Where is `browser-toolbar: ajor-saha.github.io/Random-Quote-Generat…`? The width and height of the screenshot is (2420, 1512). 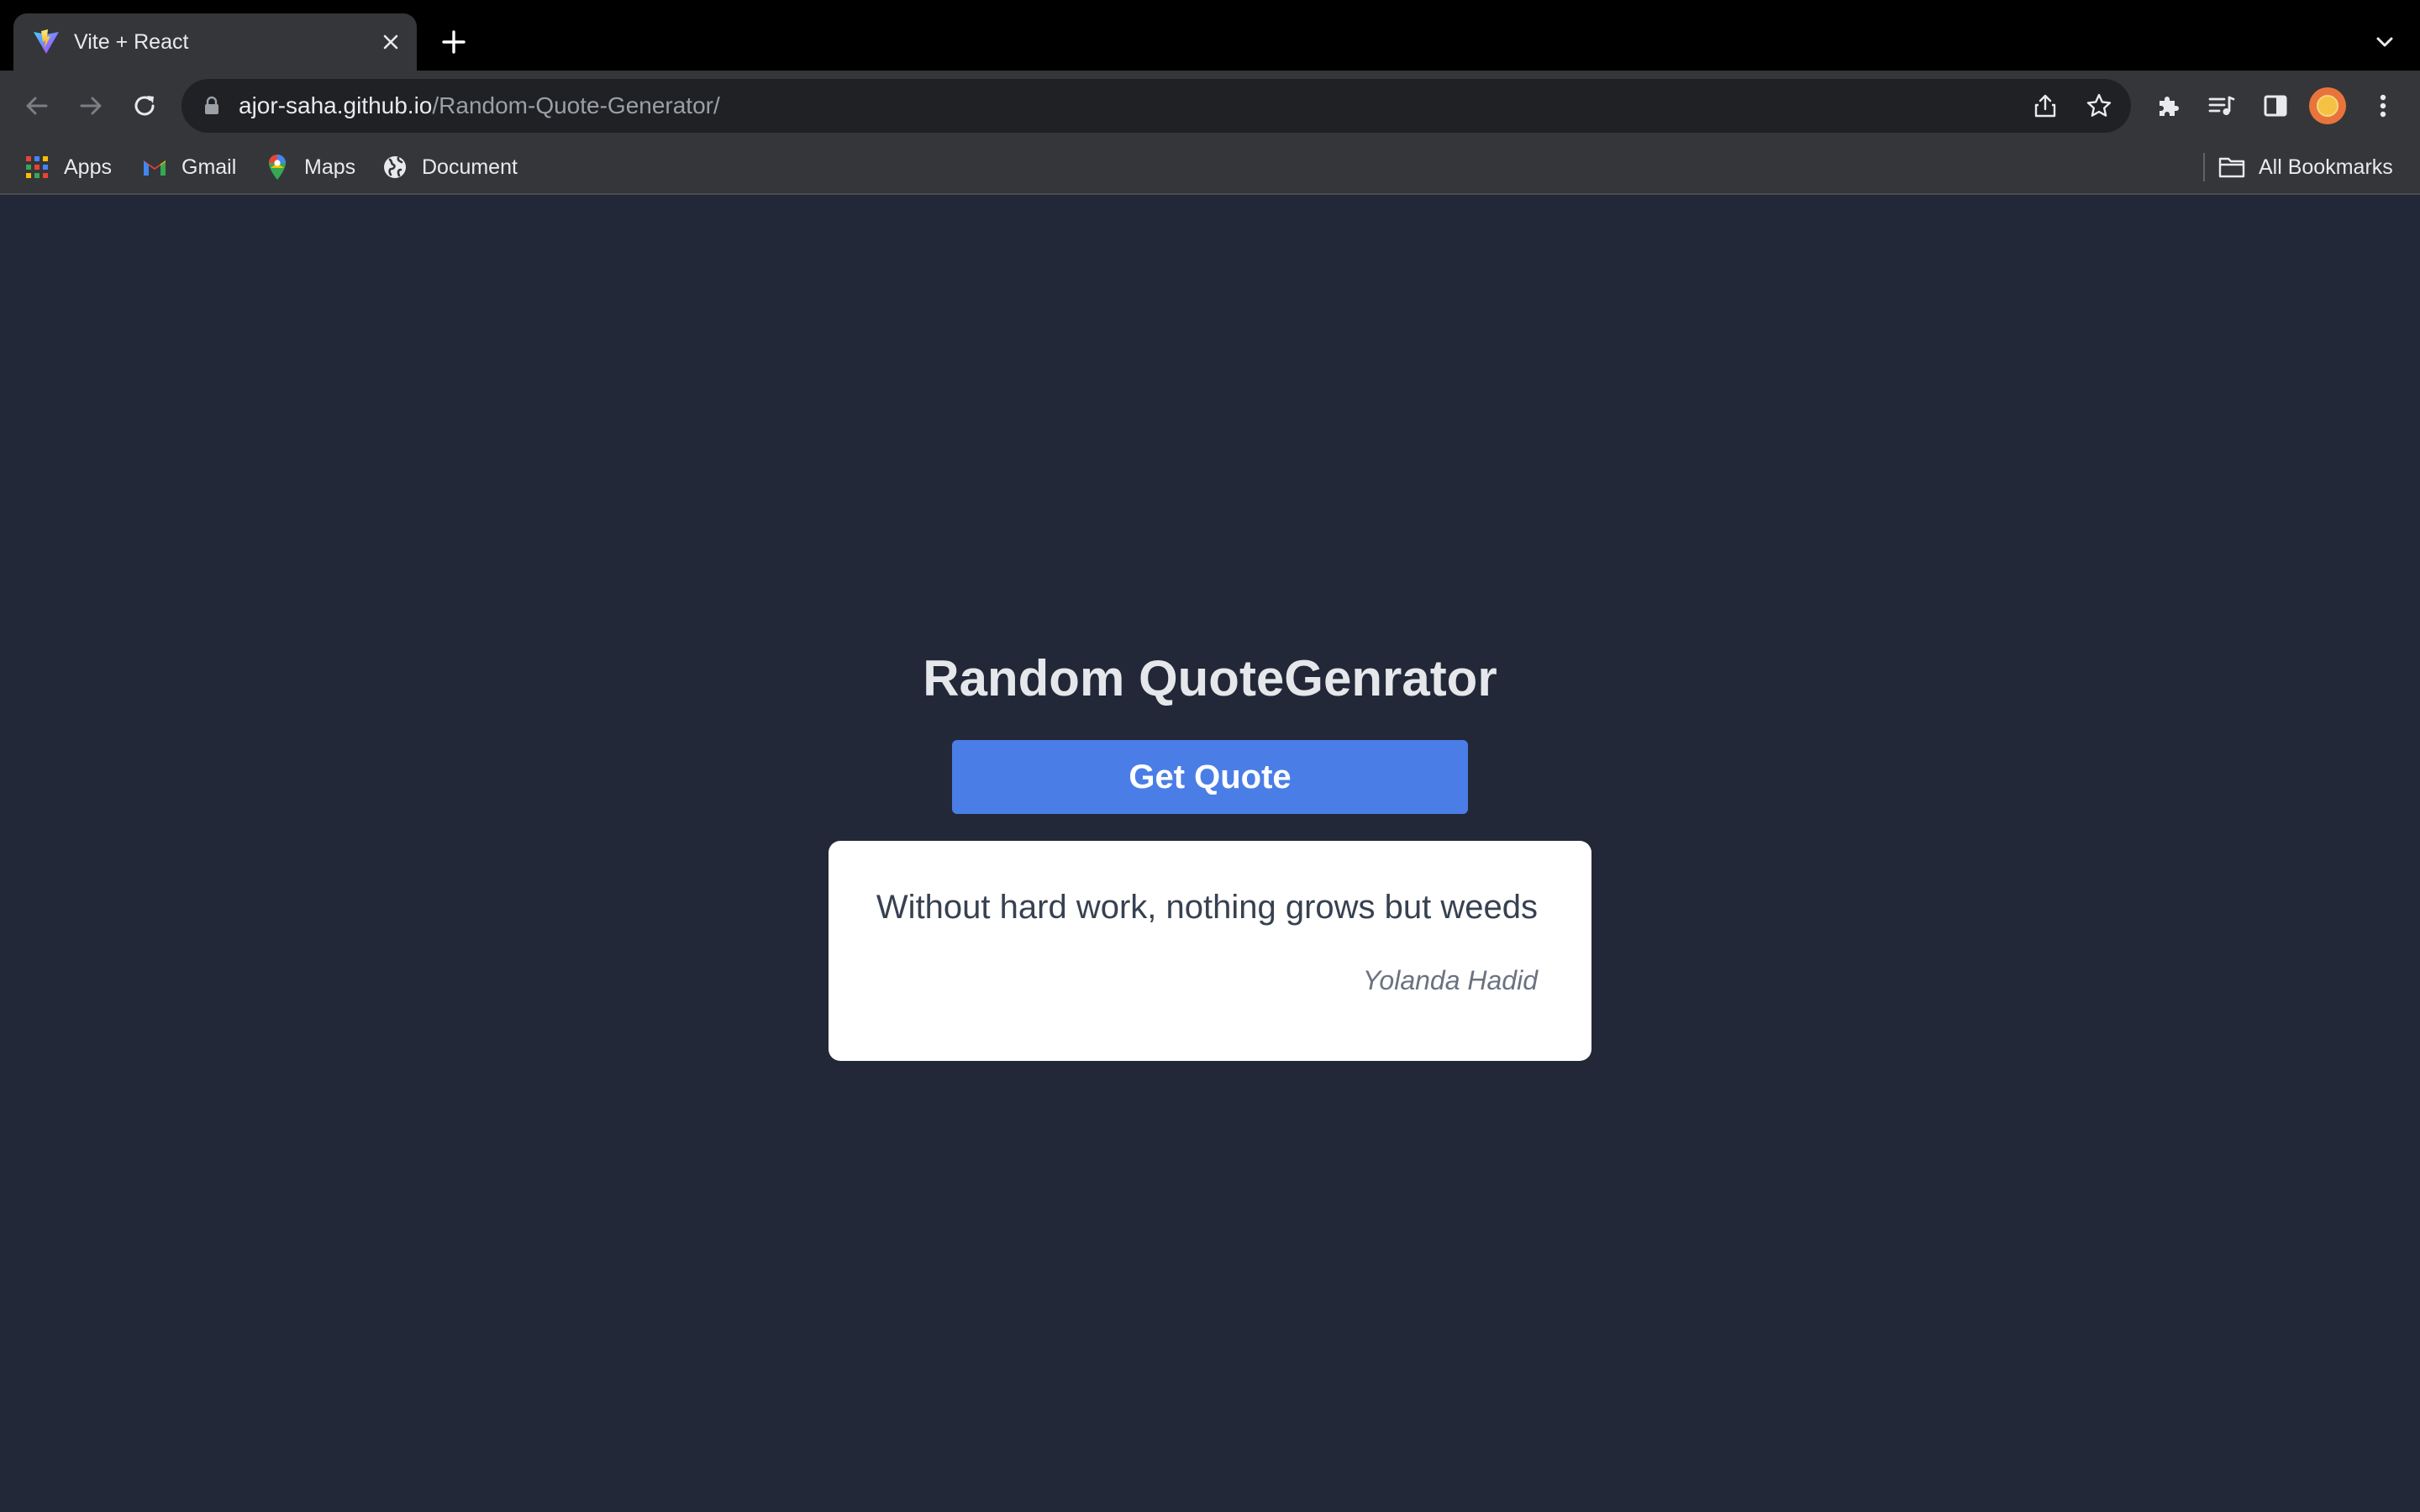
browser-toolbar: ajor-saha.github.io/Random-Quote-Generat… is located at coordinates (1210, 106).